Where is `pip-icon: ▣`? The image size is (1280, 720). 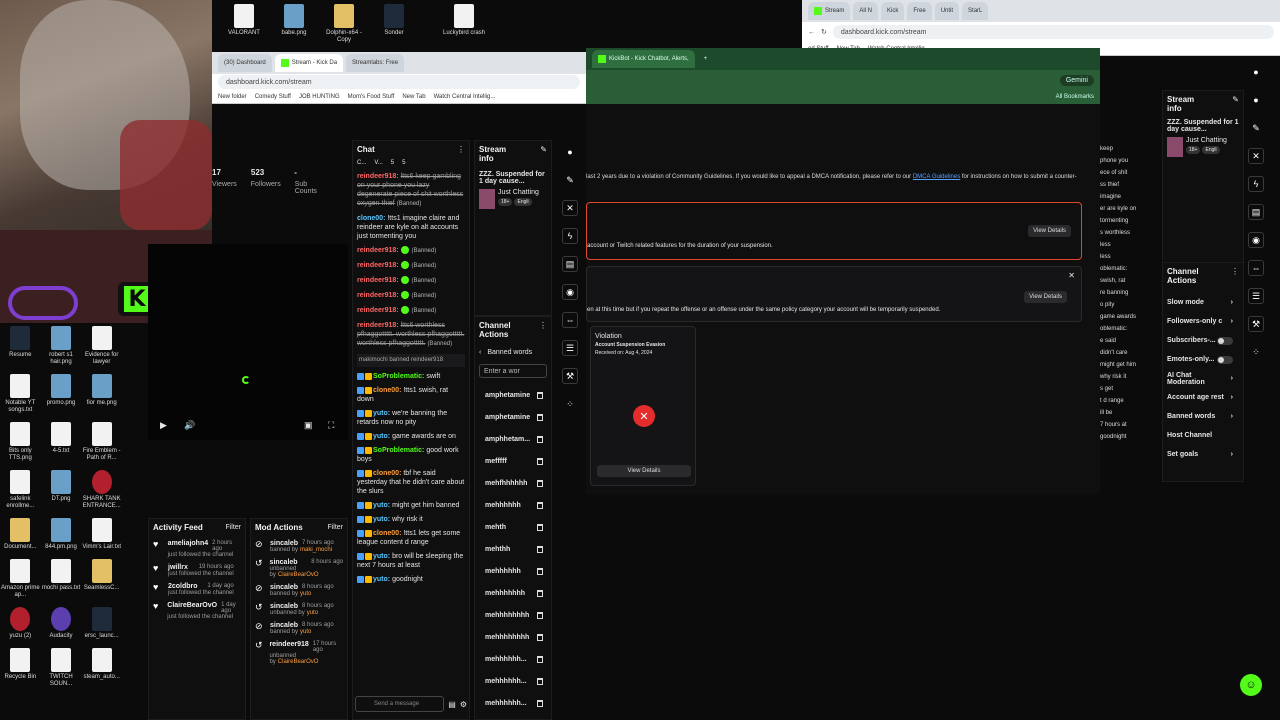
pip-icon: ▣ is located at coordinates (308, 425).